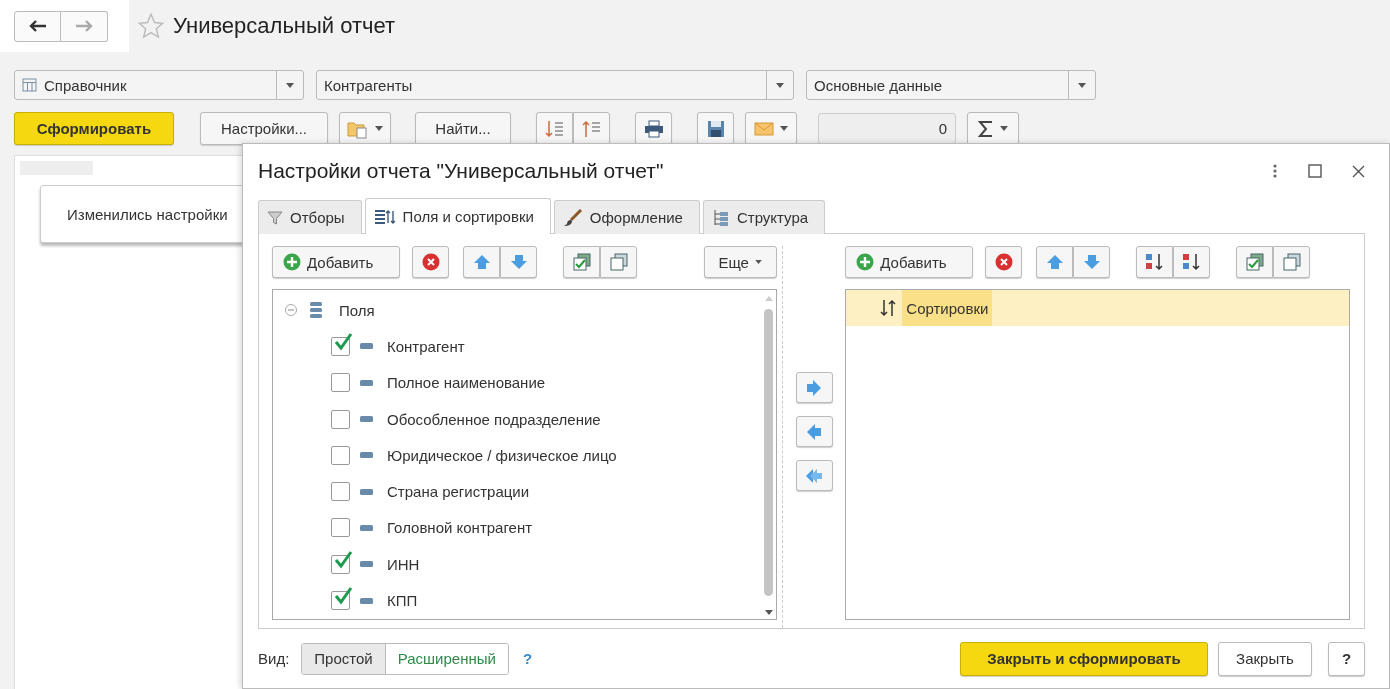 This screenshot has height=689, width=1390. Describe the element at coordinates (768, 612) in the screenshot. I see `scroll-down-icon` at that location.